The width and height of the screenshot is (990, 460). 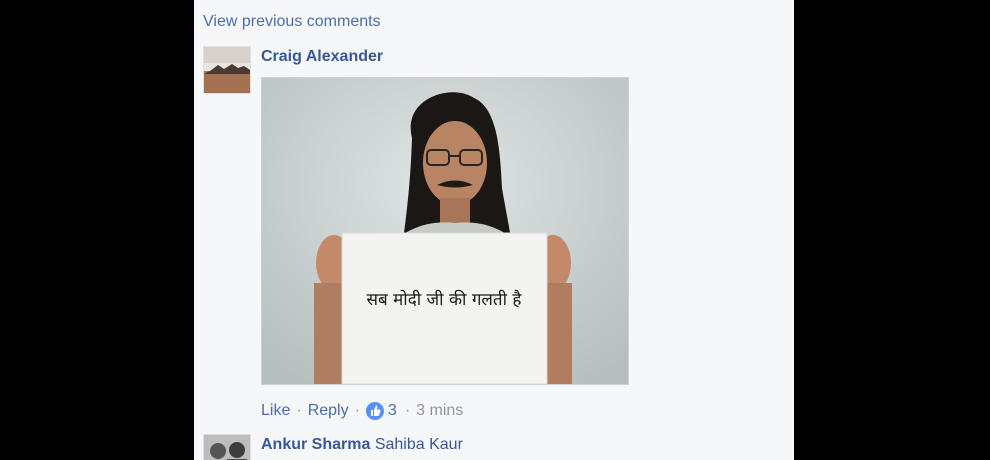 What do you see at coordinates (419, 444) in the screenshot?
I see `tagged-user-name: Sahiba Kaur` at bounding box center [419, 444].